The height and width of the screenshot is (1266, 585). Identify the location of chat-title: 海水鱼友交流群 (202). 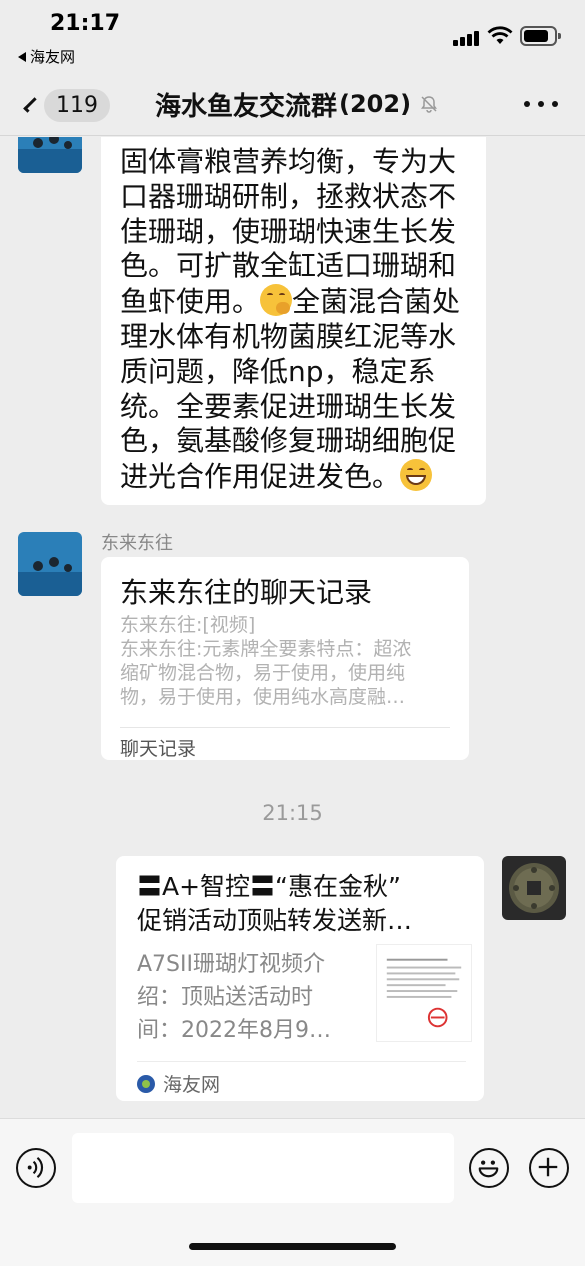
(297, 104).